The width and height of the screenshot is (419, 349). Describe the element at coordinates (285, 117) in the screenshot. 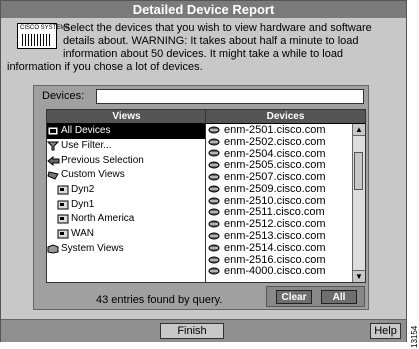

I see `devices-header: Devices` at that location.